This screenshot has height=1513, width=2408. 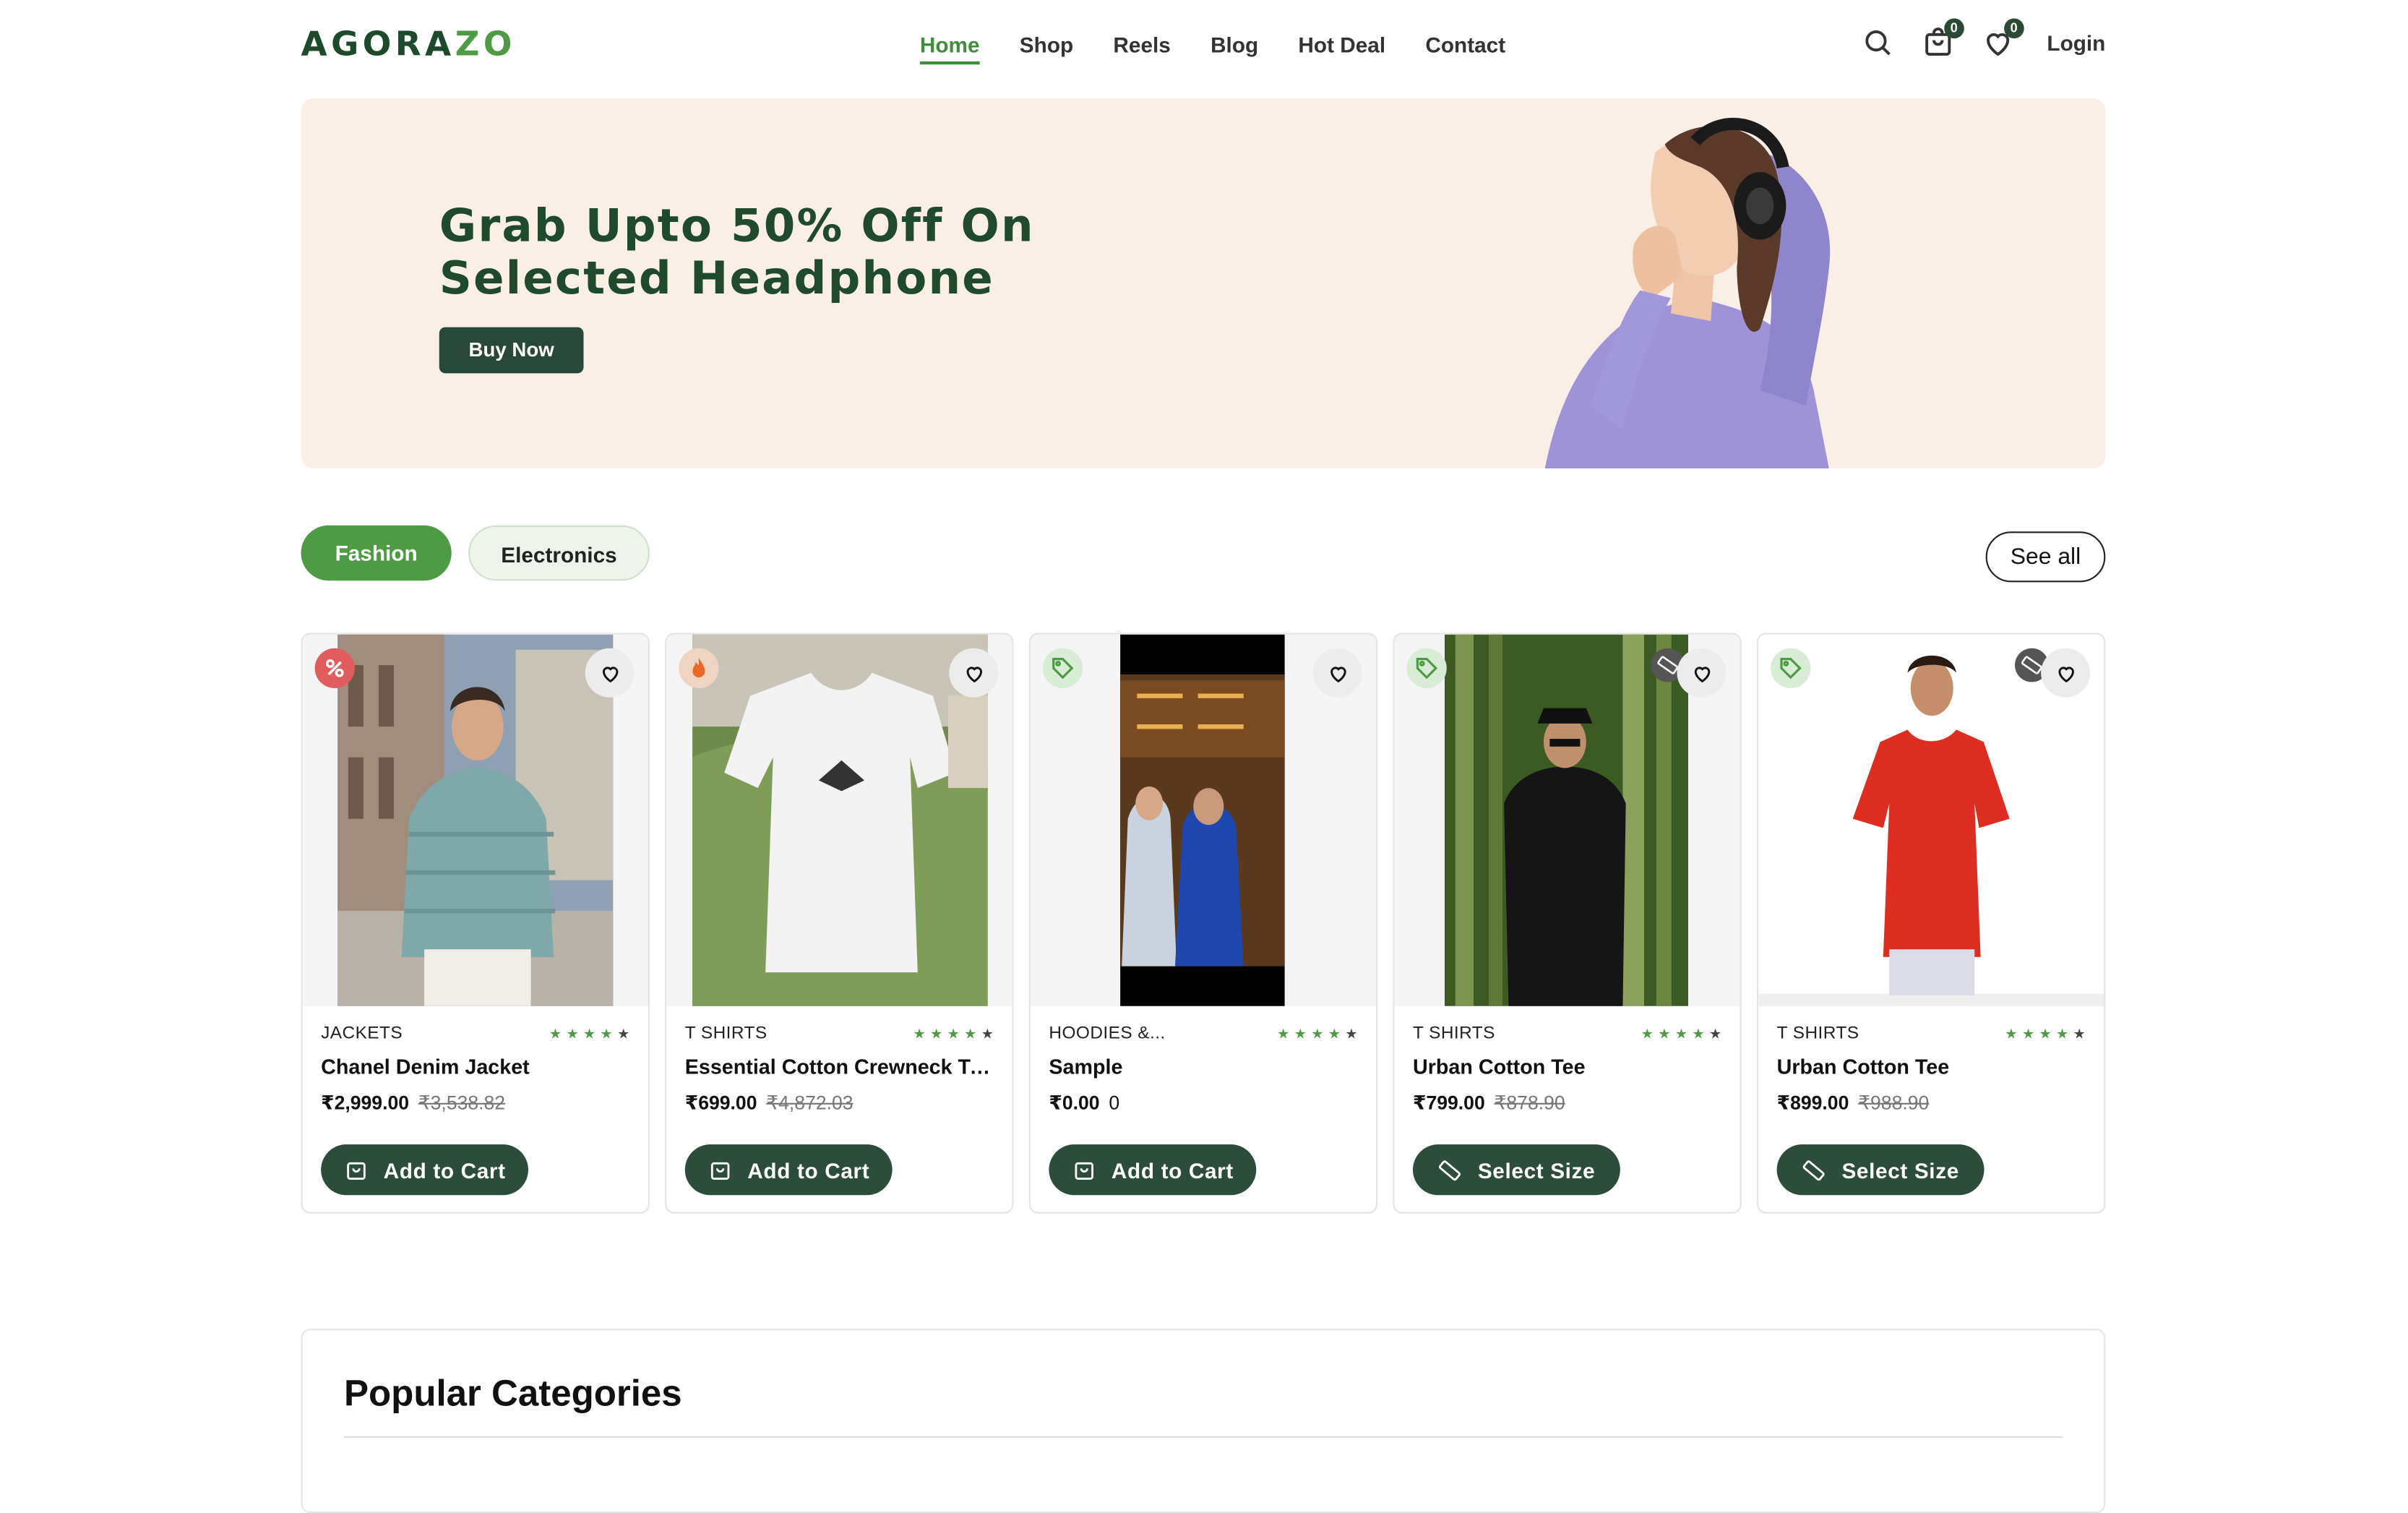 I want to click on logo-text-accent: ZO, so click(x=485, y=45).